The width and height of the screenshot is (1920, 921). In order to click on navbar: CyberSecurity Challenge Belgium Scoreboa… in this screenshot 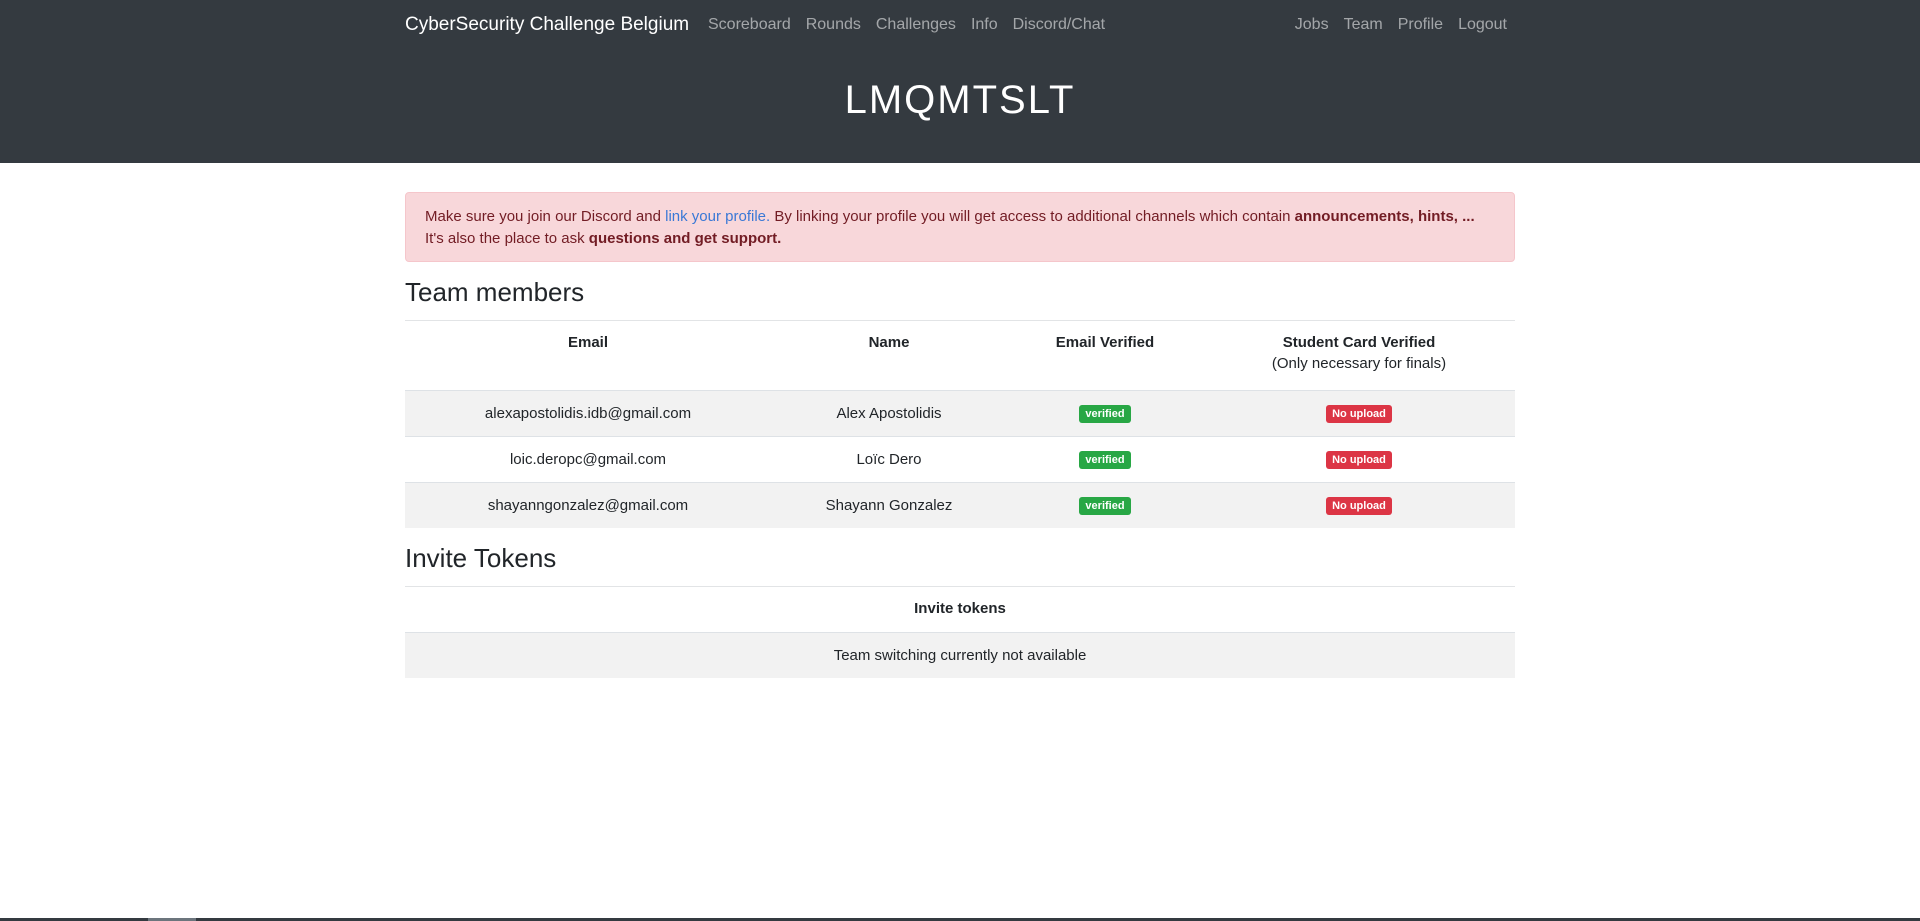, I will do `click(960, 26)`.